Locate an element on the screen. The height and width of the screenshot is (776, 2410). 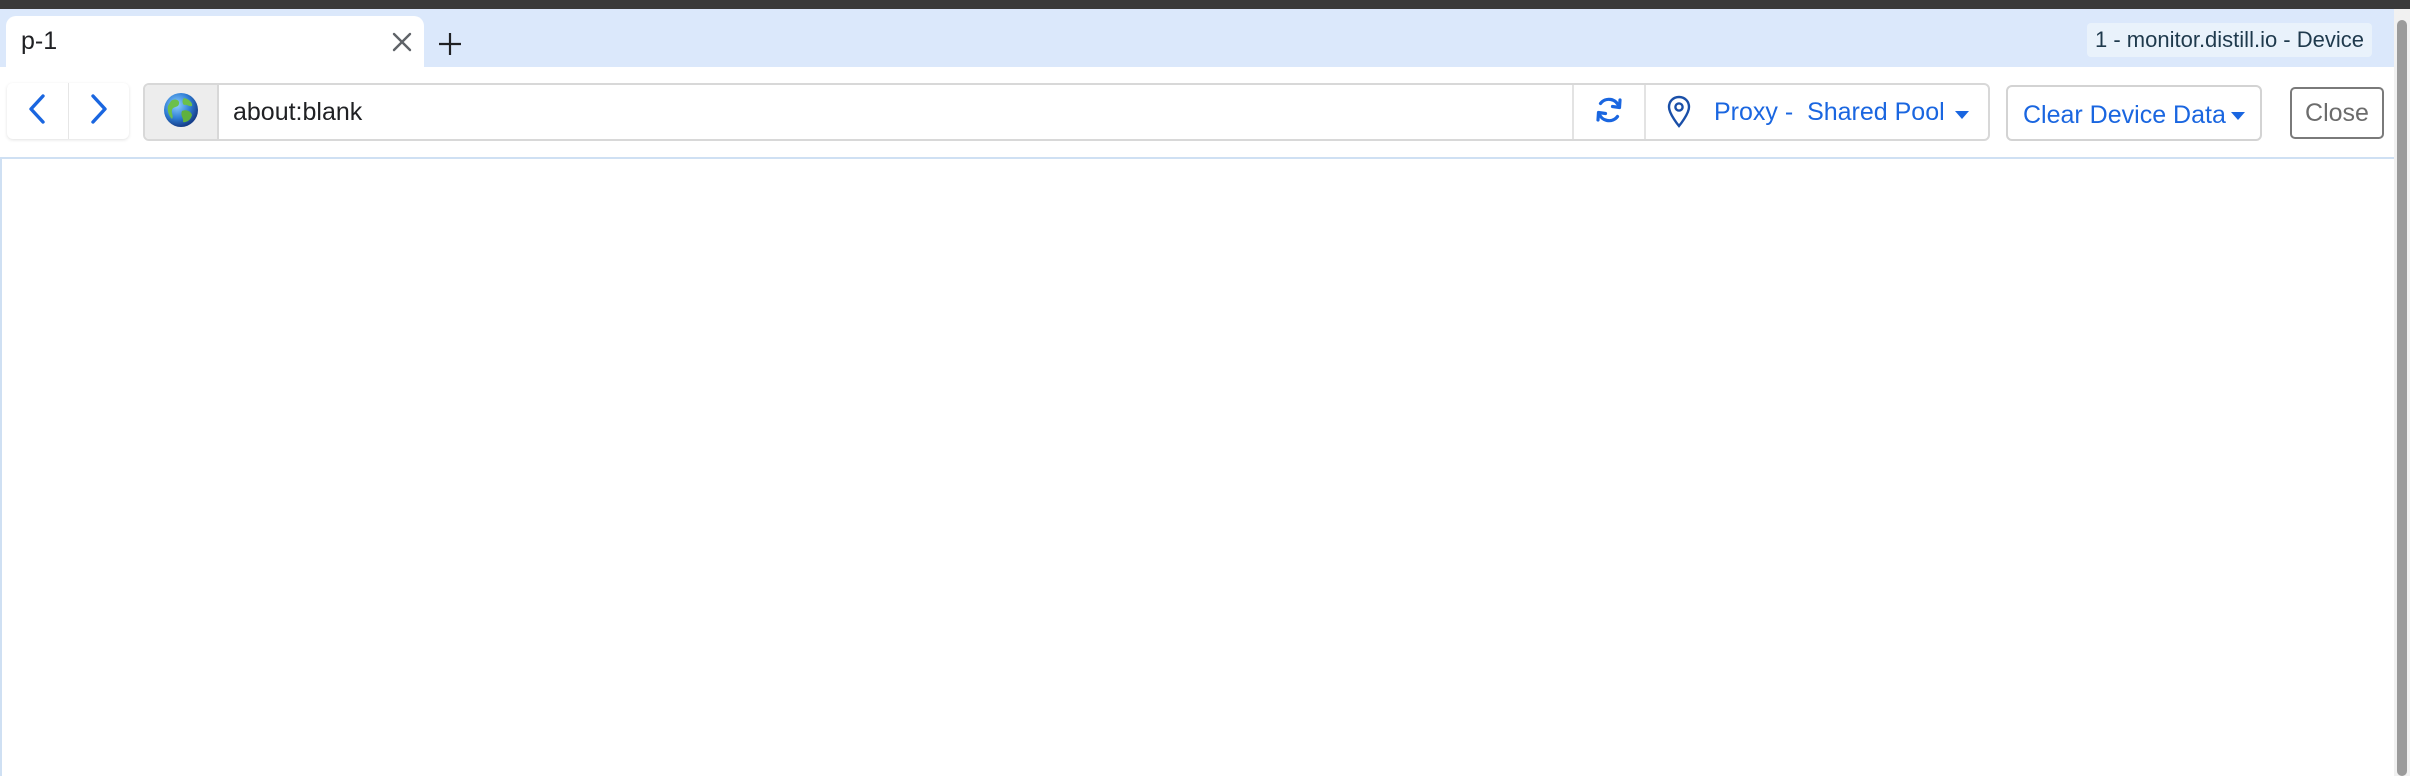
chevron-left-icon is located at coordinates (37, 111).